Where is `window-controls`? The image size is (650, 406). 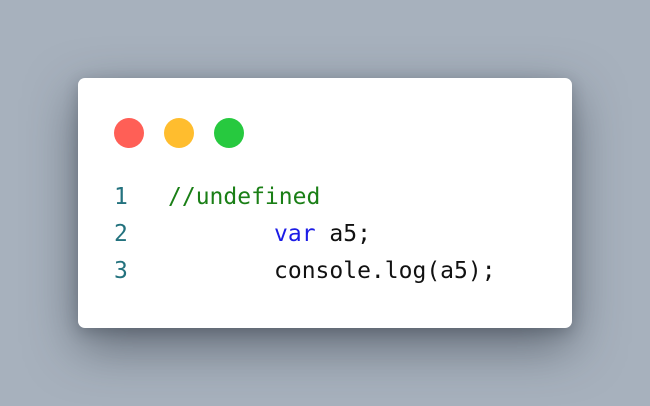 window-controls is located at coordinates (179, 133).